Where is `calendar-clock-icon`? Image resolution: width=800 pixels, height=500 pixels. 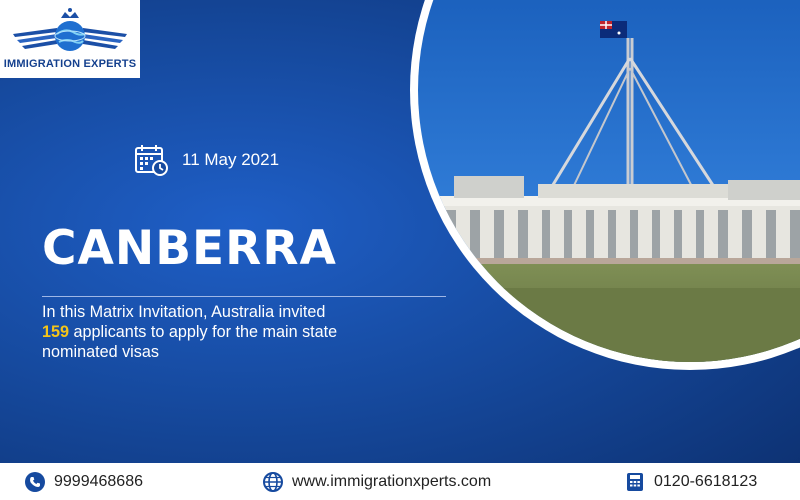 calendar-clock-icon is located at coordinates (151, 160).